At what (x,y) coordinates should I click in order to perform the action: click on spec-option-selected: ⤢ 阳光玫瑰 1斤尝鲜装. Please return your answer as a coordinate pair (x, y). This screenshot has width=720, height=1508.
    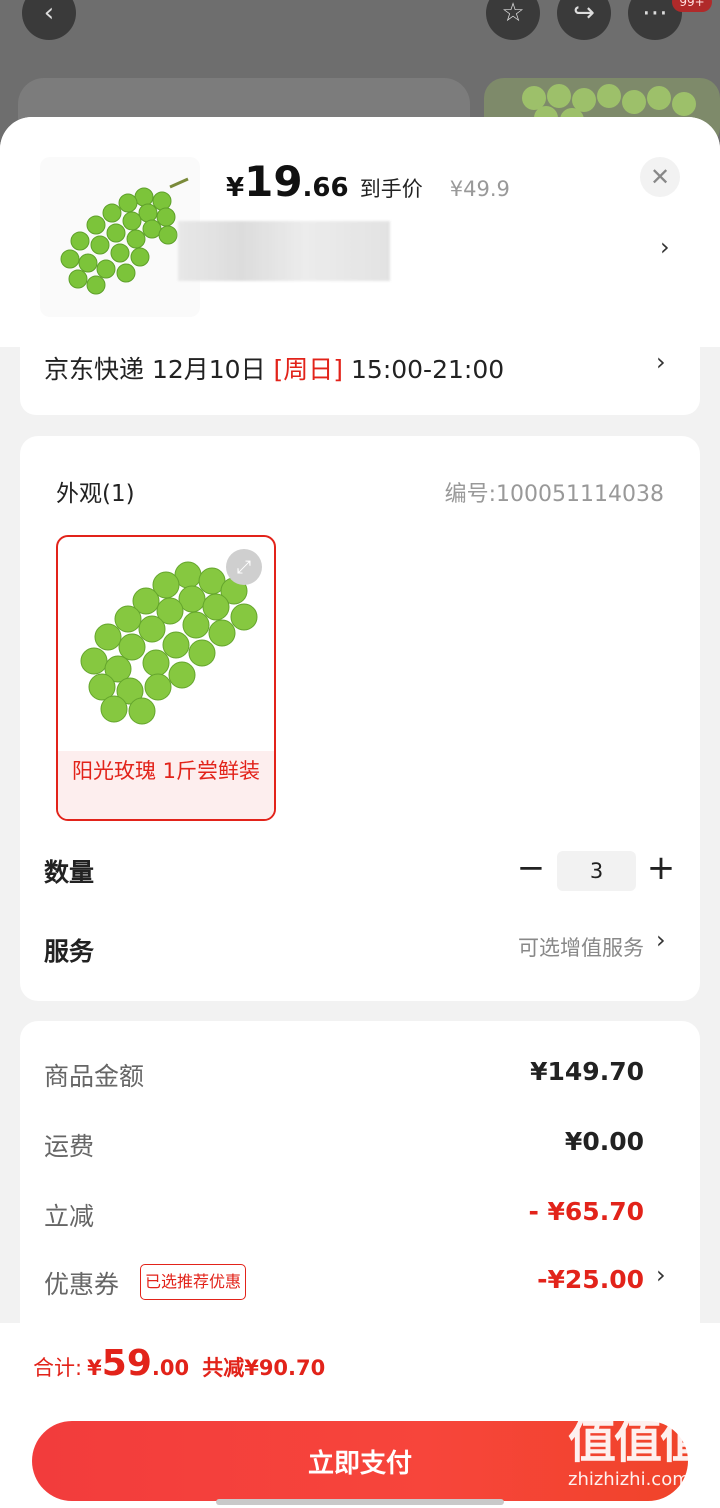
    Looking at the image, I should click on (166, 678).